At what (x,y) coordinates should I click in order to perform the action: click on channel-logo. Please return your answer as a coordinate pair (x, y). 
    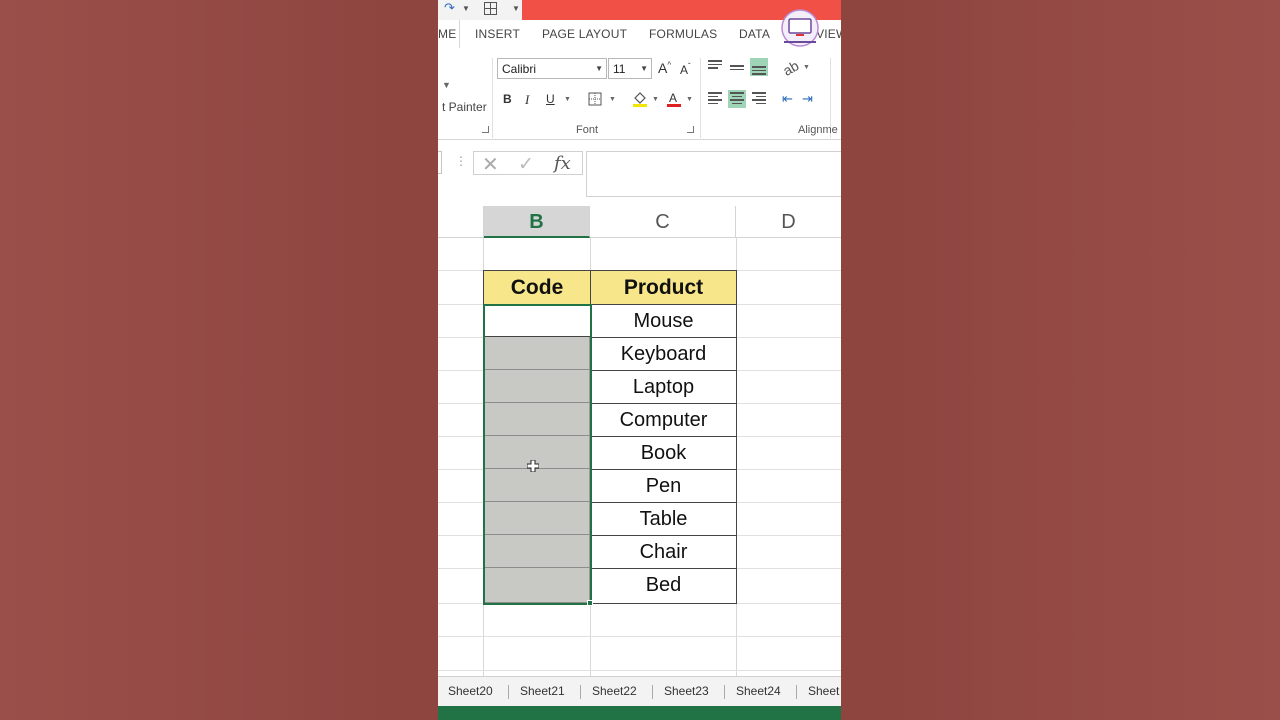
    Looking at the image, I should click on (800, 28).